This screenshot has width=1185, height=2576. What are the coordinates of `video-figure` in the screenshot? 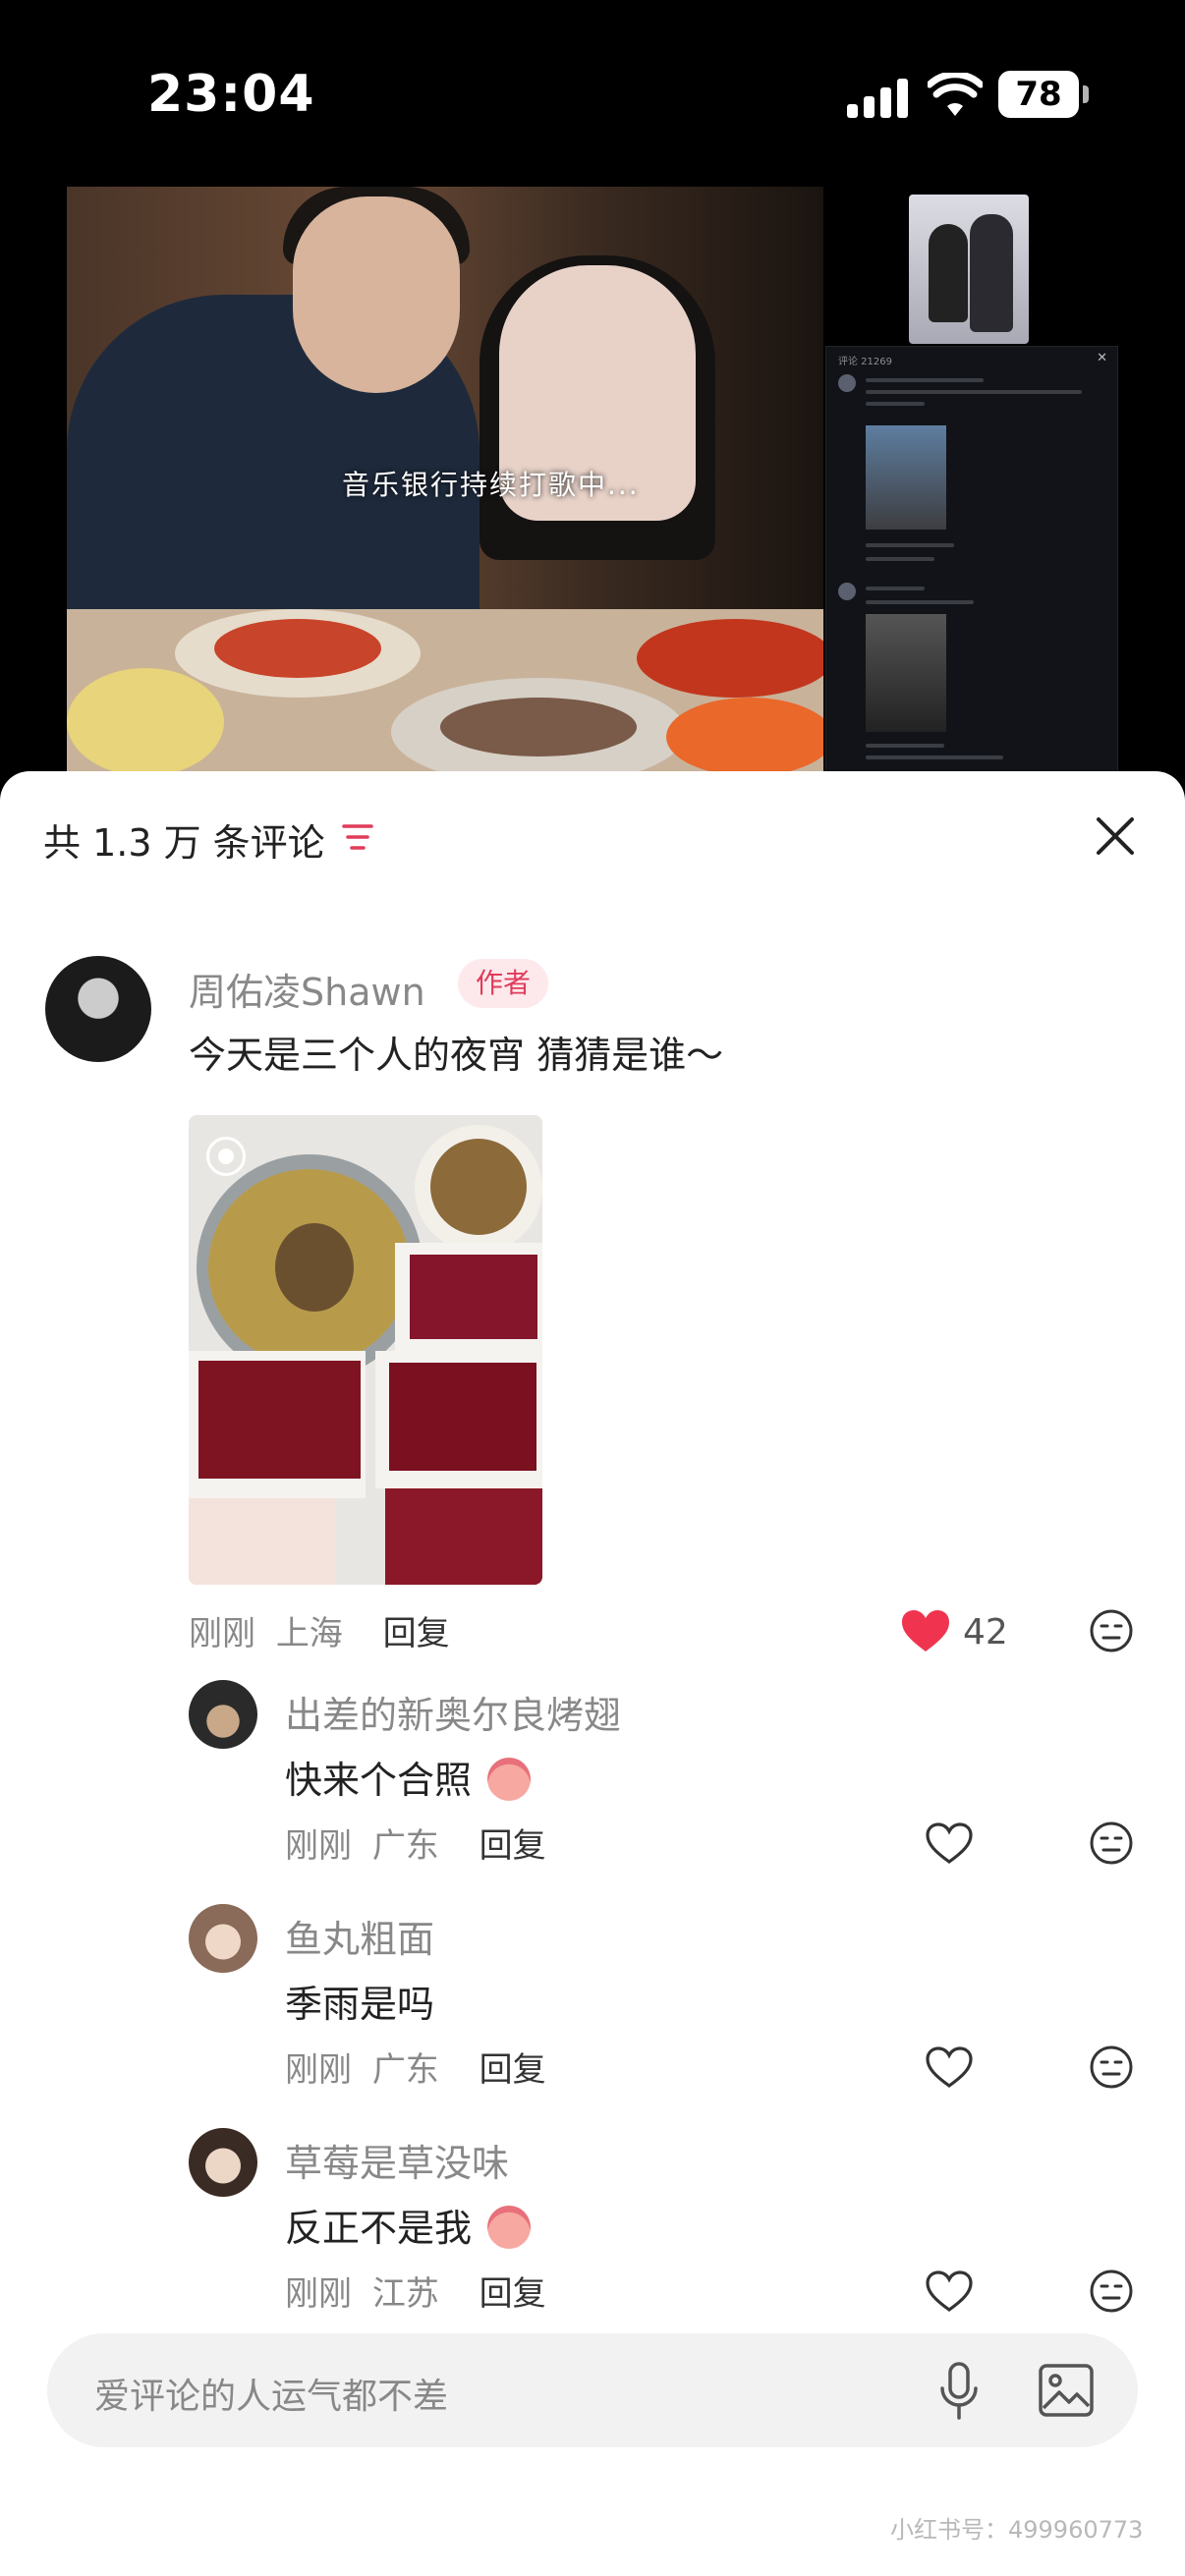 It's located at (377, 294).